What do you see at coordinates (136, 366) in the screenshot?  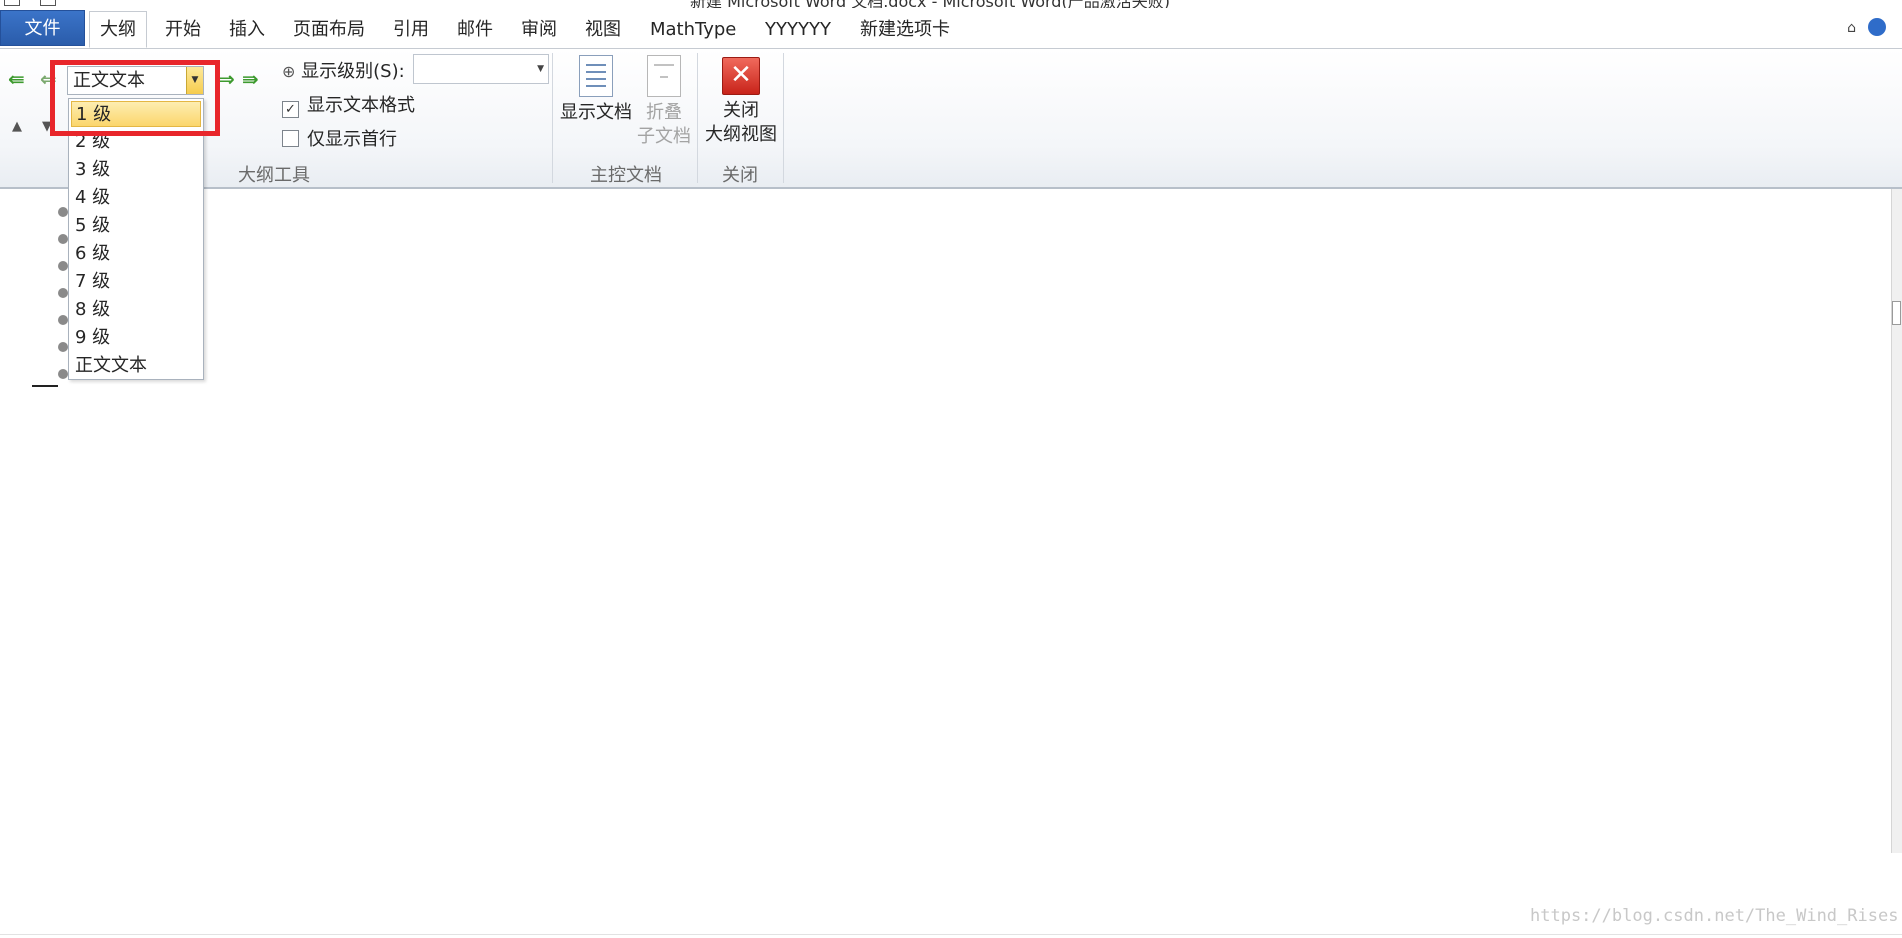 I see `dropdown-item-body-text: 正文文本` at bounding box center [136, 366].